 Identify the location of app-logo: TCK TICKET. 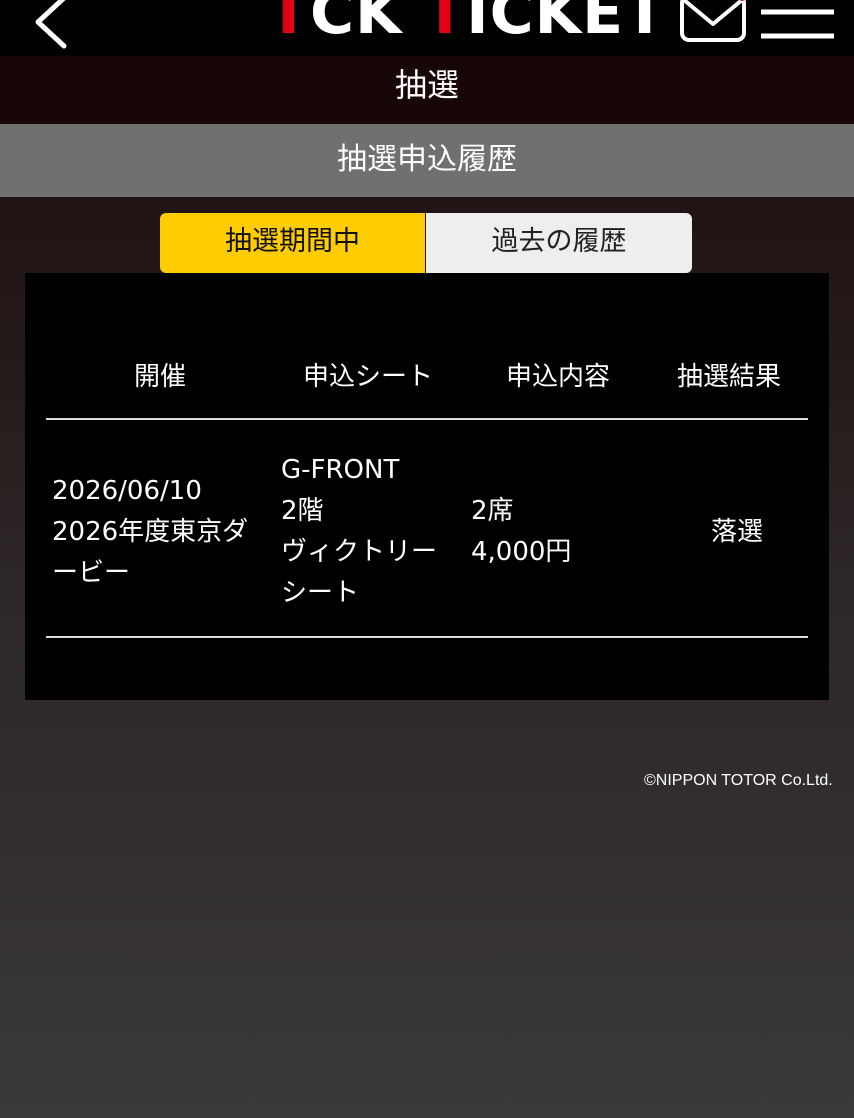
(467, 24).